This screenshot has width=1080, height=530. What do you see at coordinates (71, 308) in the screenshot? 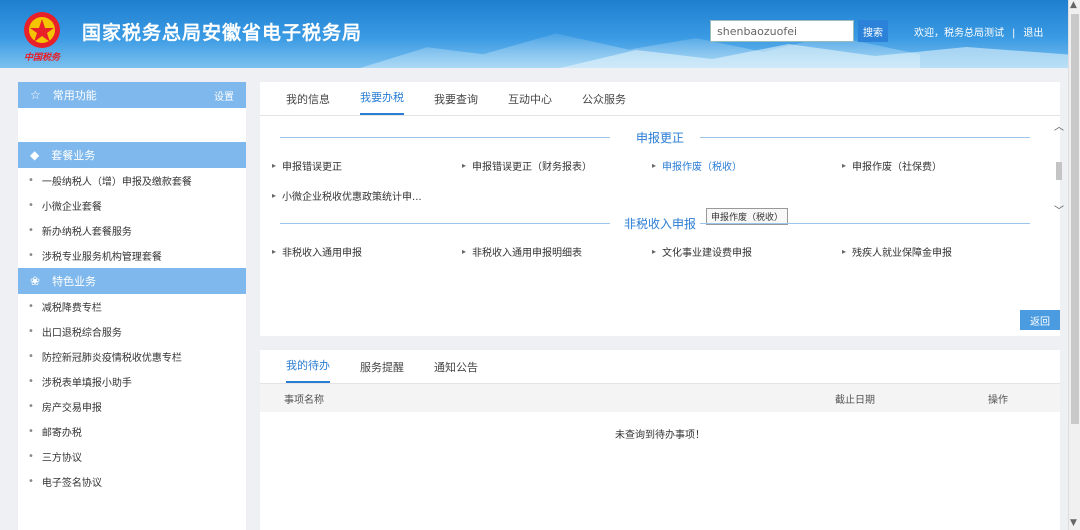
I see `sidebar-item-label: 减税降费专栏` at bounding box center [71, 308].